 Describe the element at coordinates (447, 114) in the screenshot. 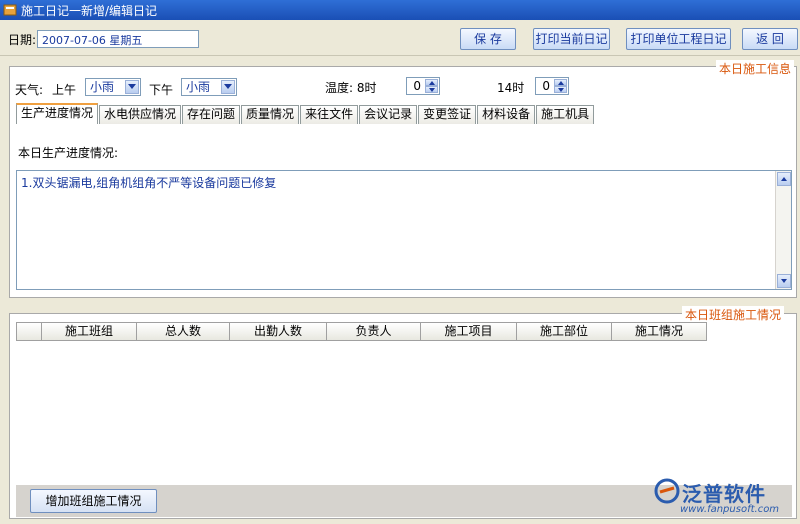

I see `tab-change-visa: 变更签证` at that location.